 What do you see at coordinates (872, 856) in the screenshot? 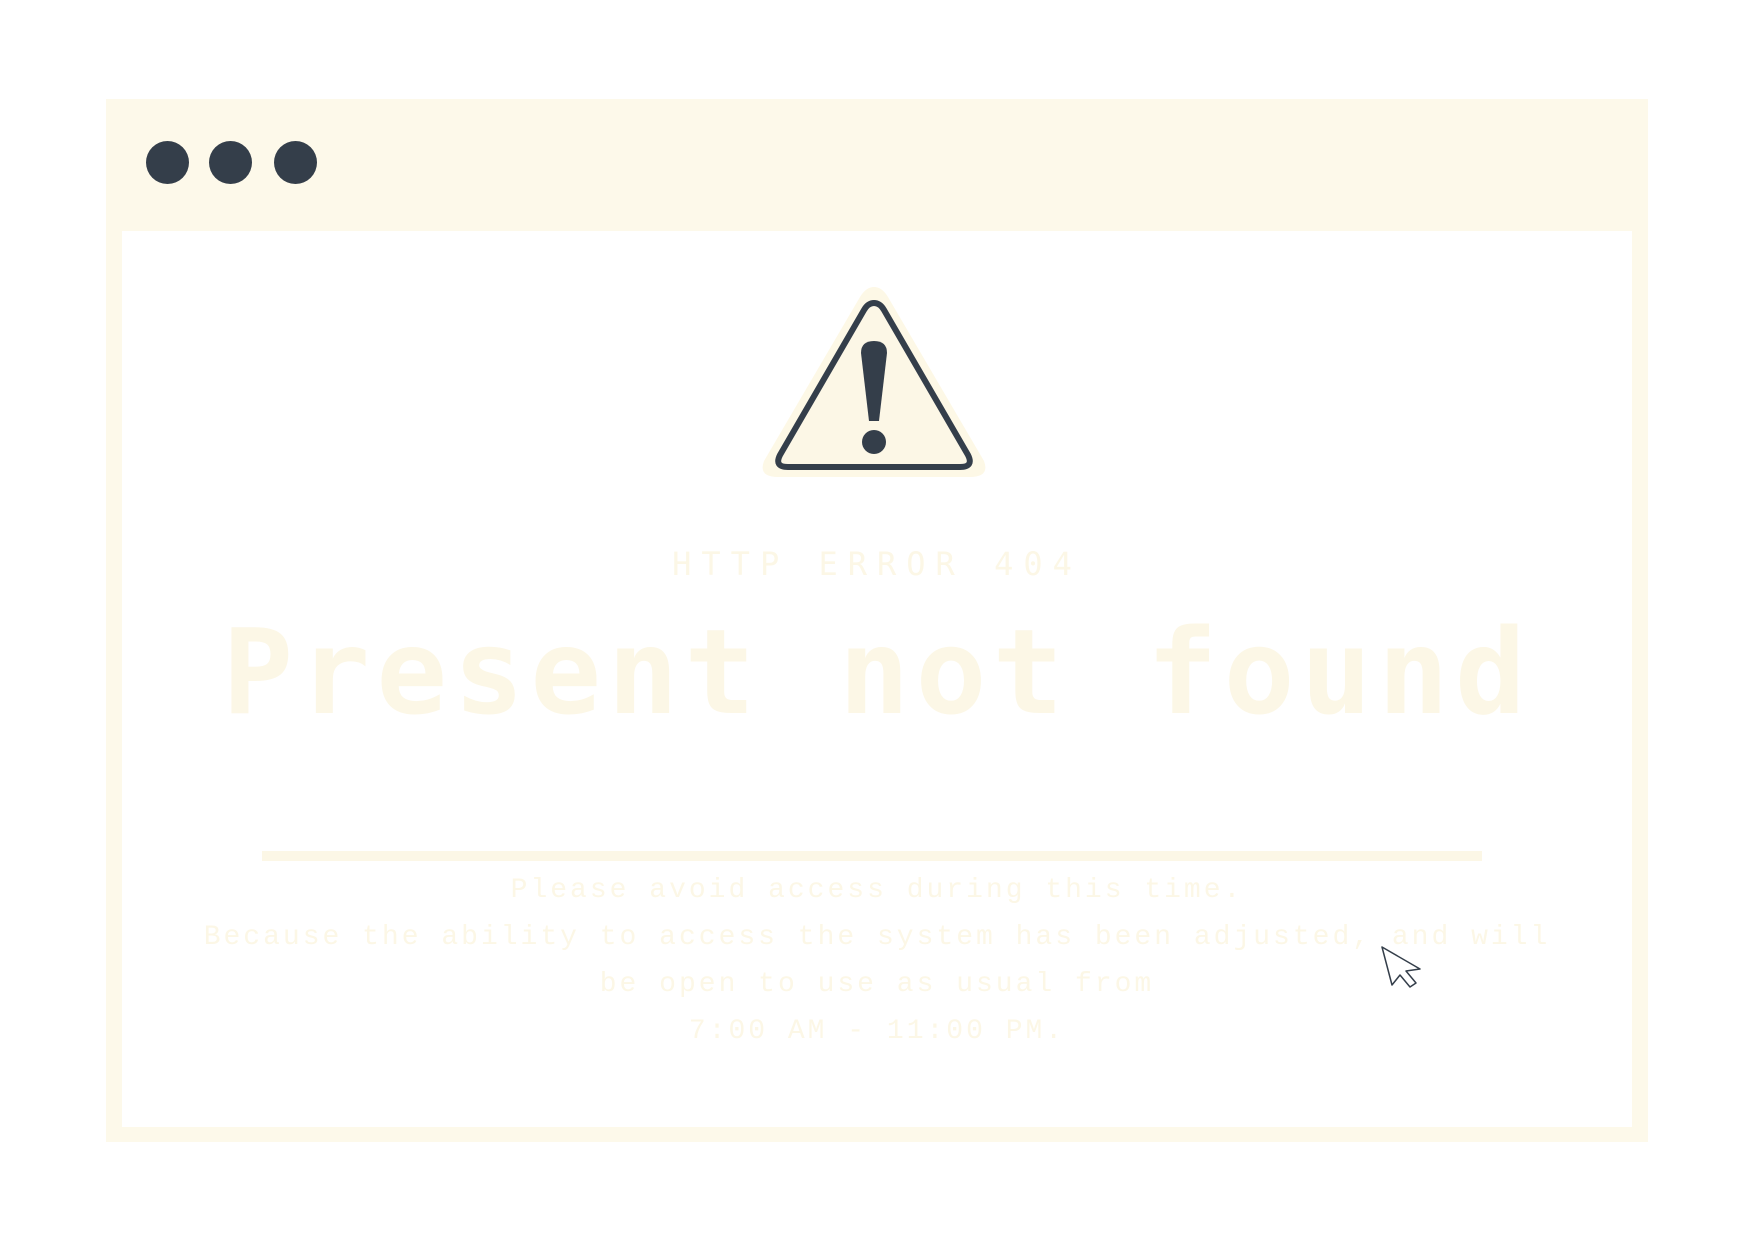
I see `divider` at bounding box center [872, 856].